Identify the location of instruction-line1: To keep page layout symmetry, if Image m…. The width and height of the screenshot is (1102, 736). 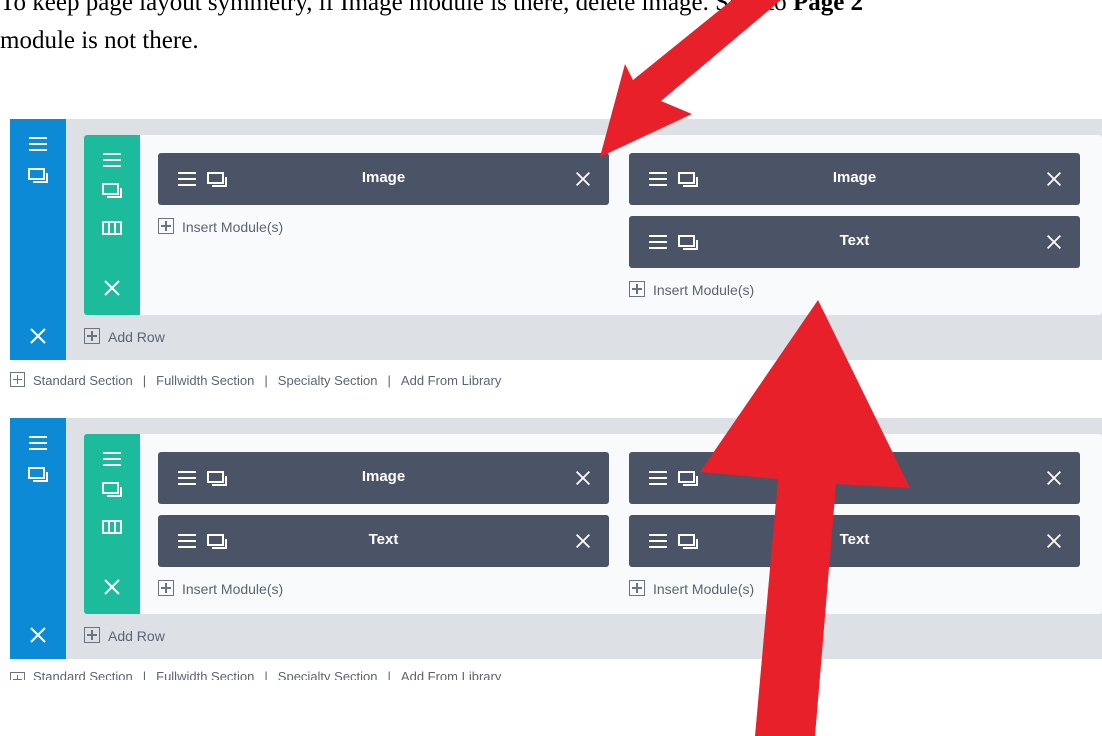
(396, 8).